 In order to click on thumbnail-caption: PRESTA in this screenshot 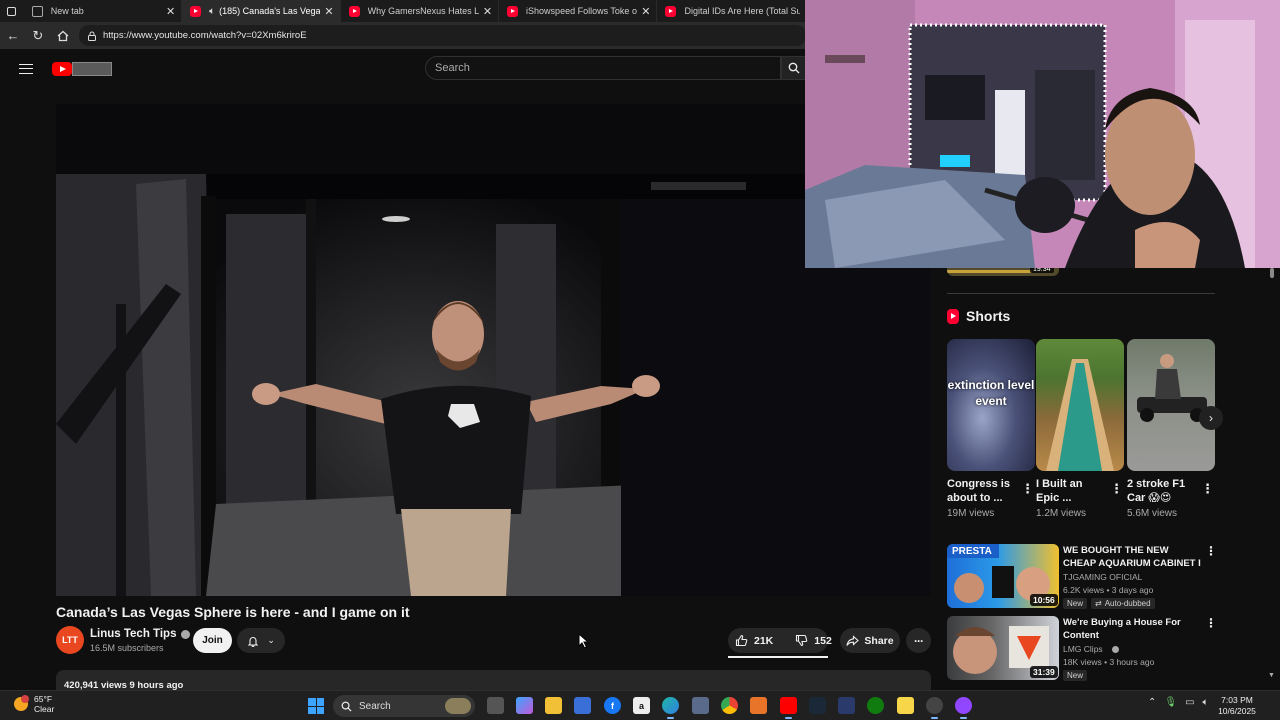, I will do `click(972, 551)`.